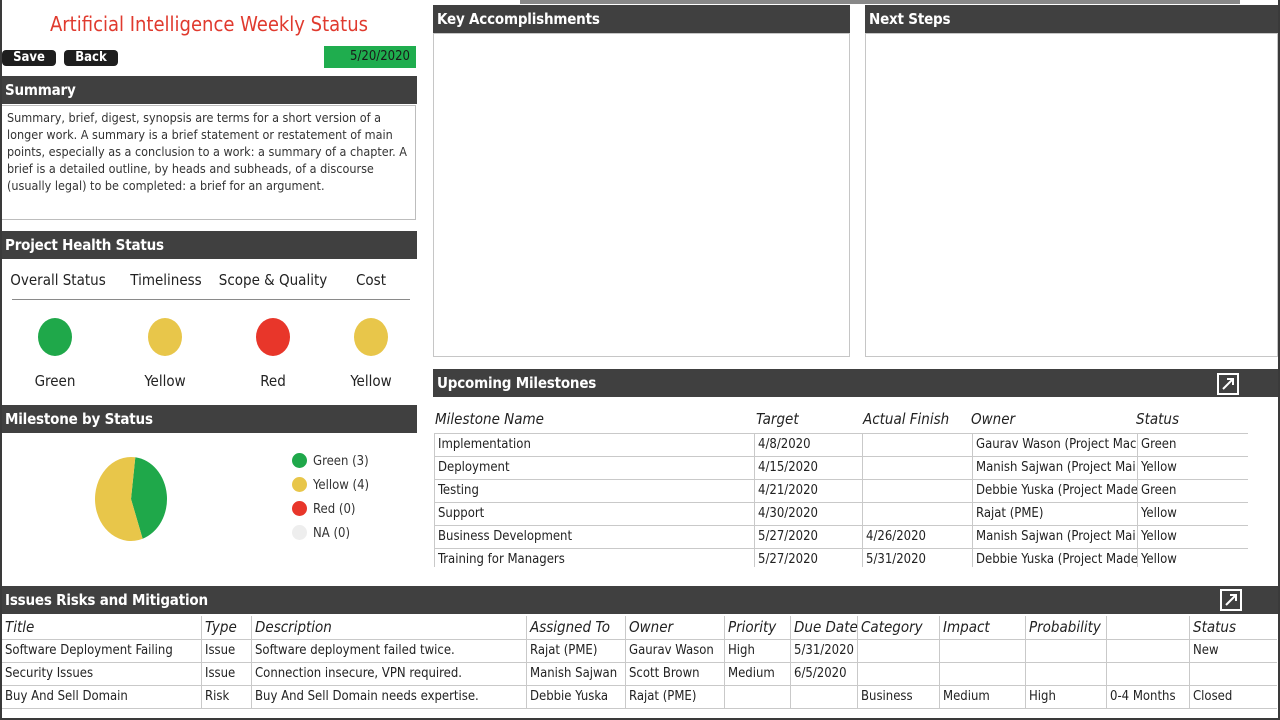 Image resolution: width=1280 pixels, height=720 pixels. What do you see at coordinates (91, 58) in the screenshot?
I see `back-button: Back` at bounding box center [91, 58].